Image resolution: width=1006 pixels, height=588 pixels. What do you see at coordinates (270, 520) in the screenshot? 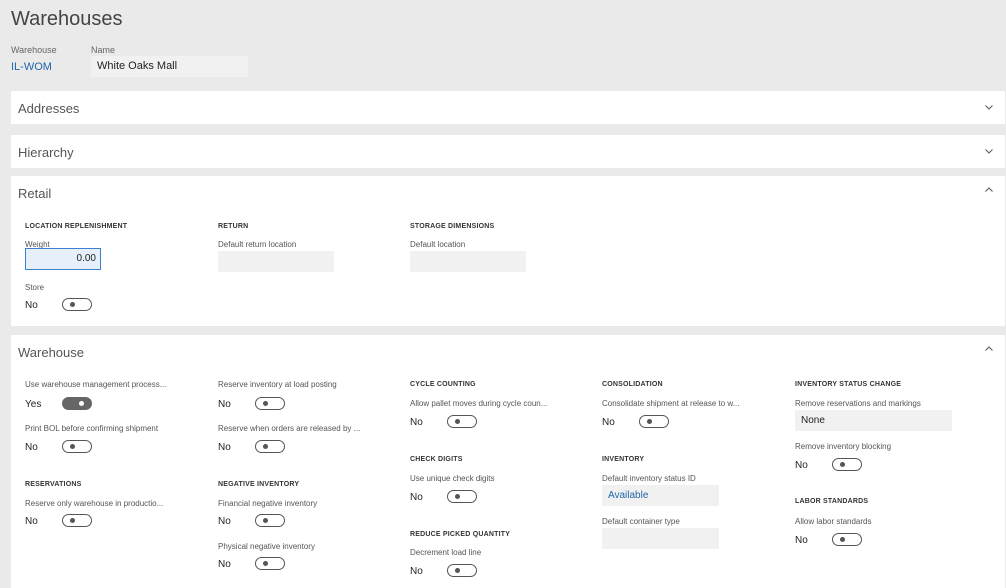
I see `financial-negative-toggle` at bounding box center [270, 520].